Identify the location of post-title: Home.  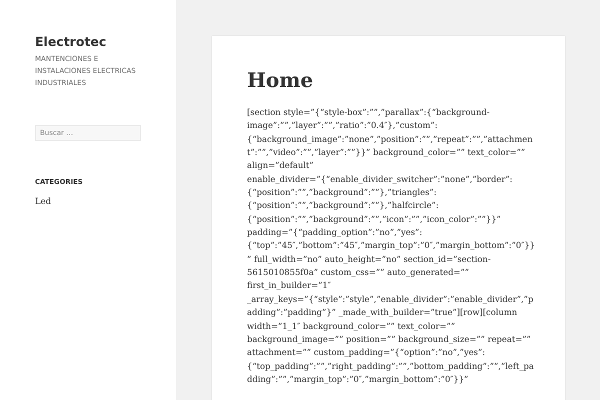
(280, 80).